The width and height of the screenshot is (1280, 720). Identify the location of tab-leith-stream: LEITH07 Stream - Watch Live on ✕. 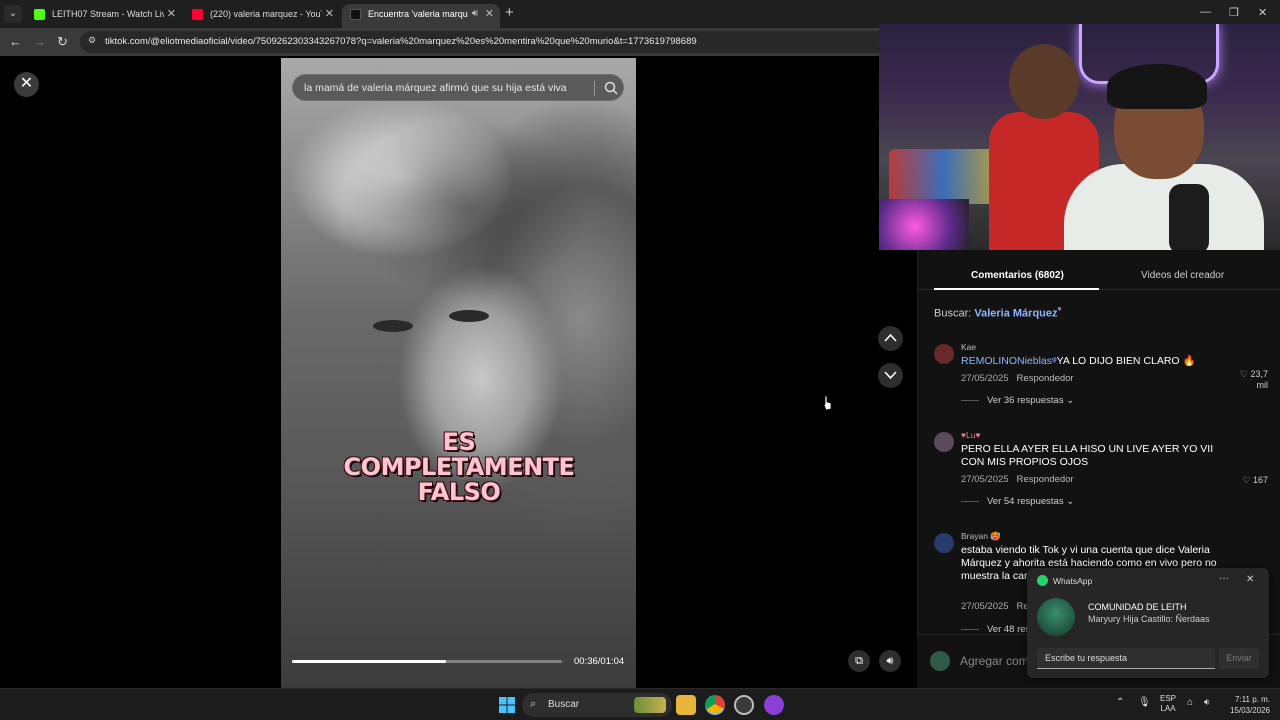
(104, 16).